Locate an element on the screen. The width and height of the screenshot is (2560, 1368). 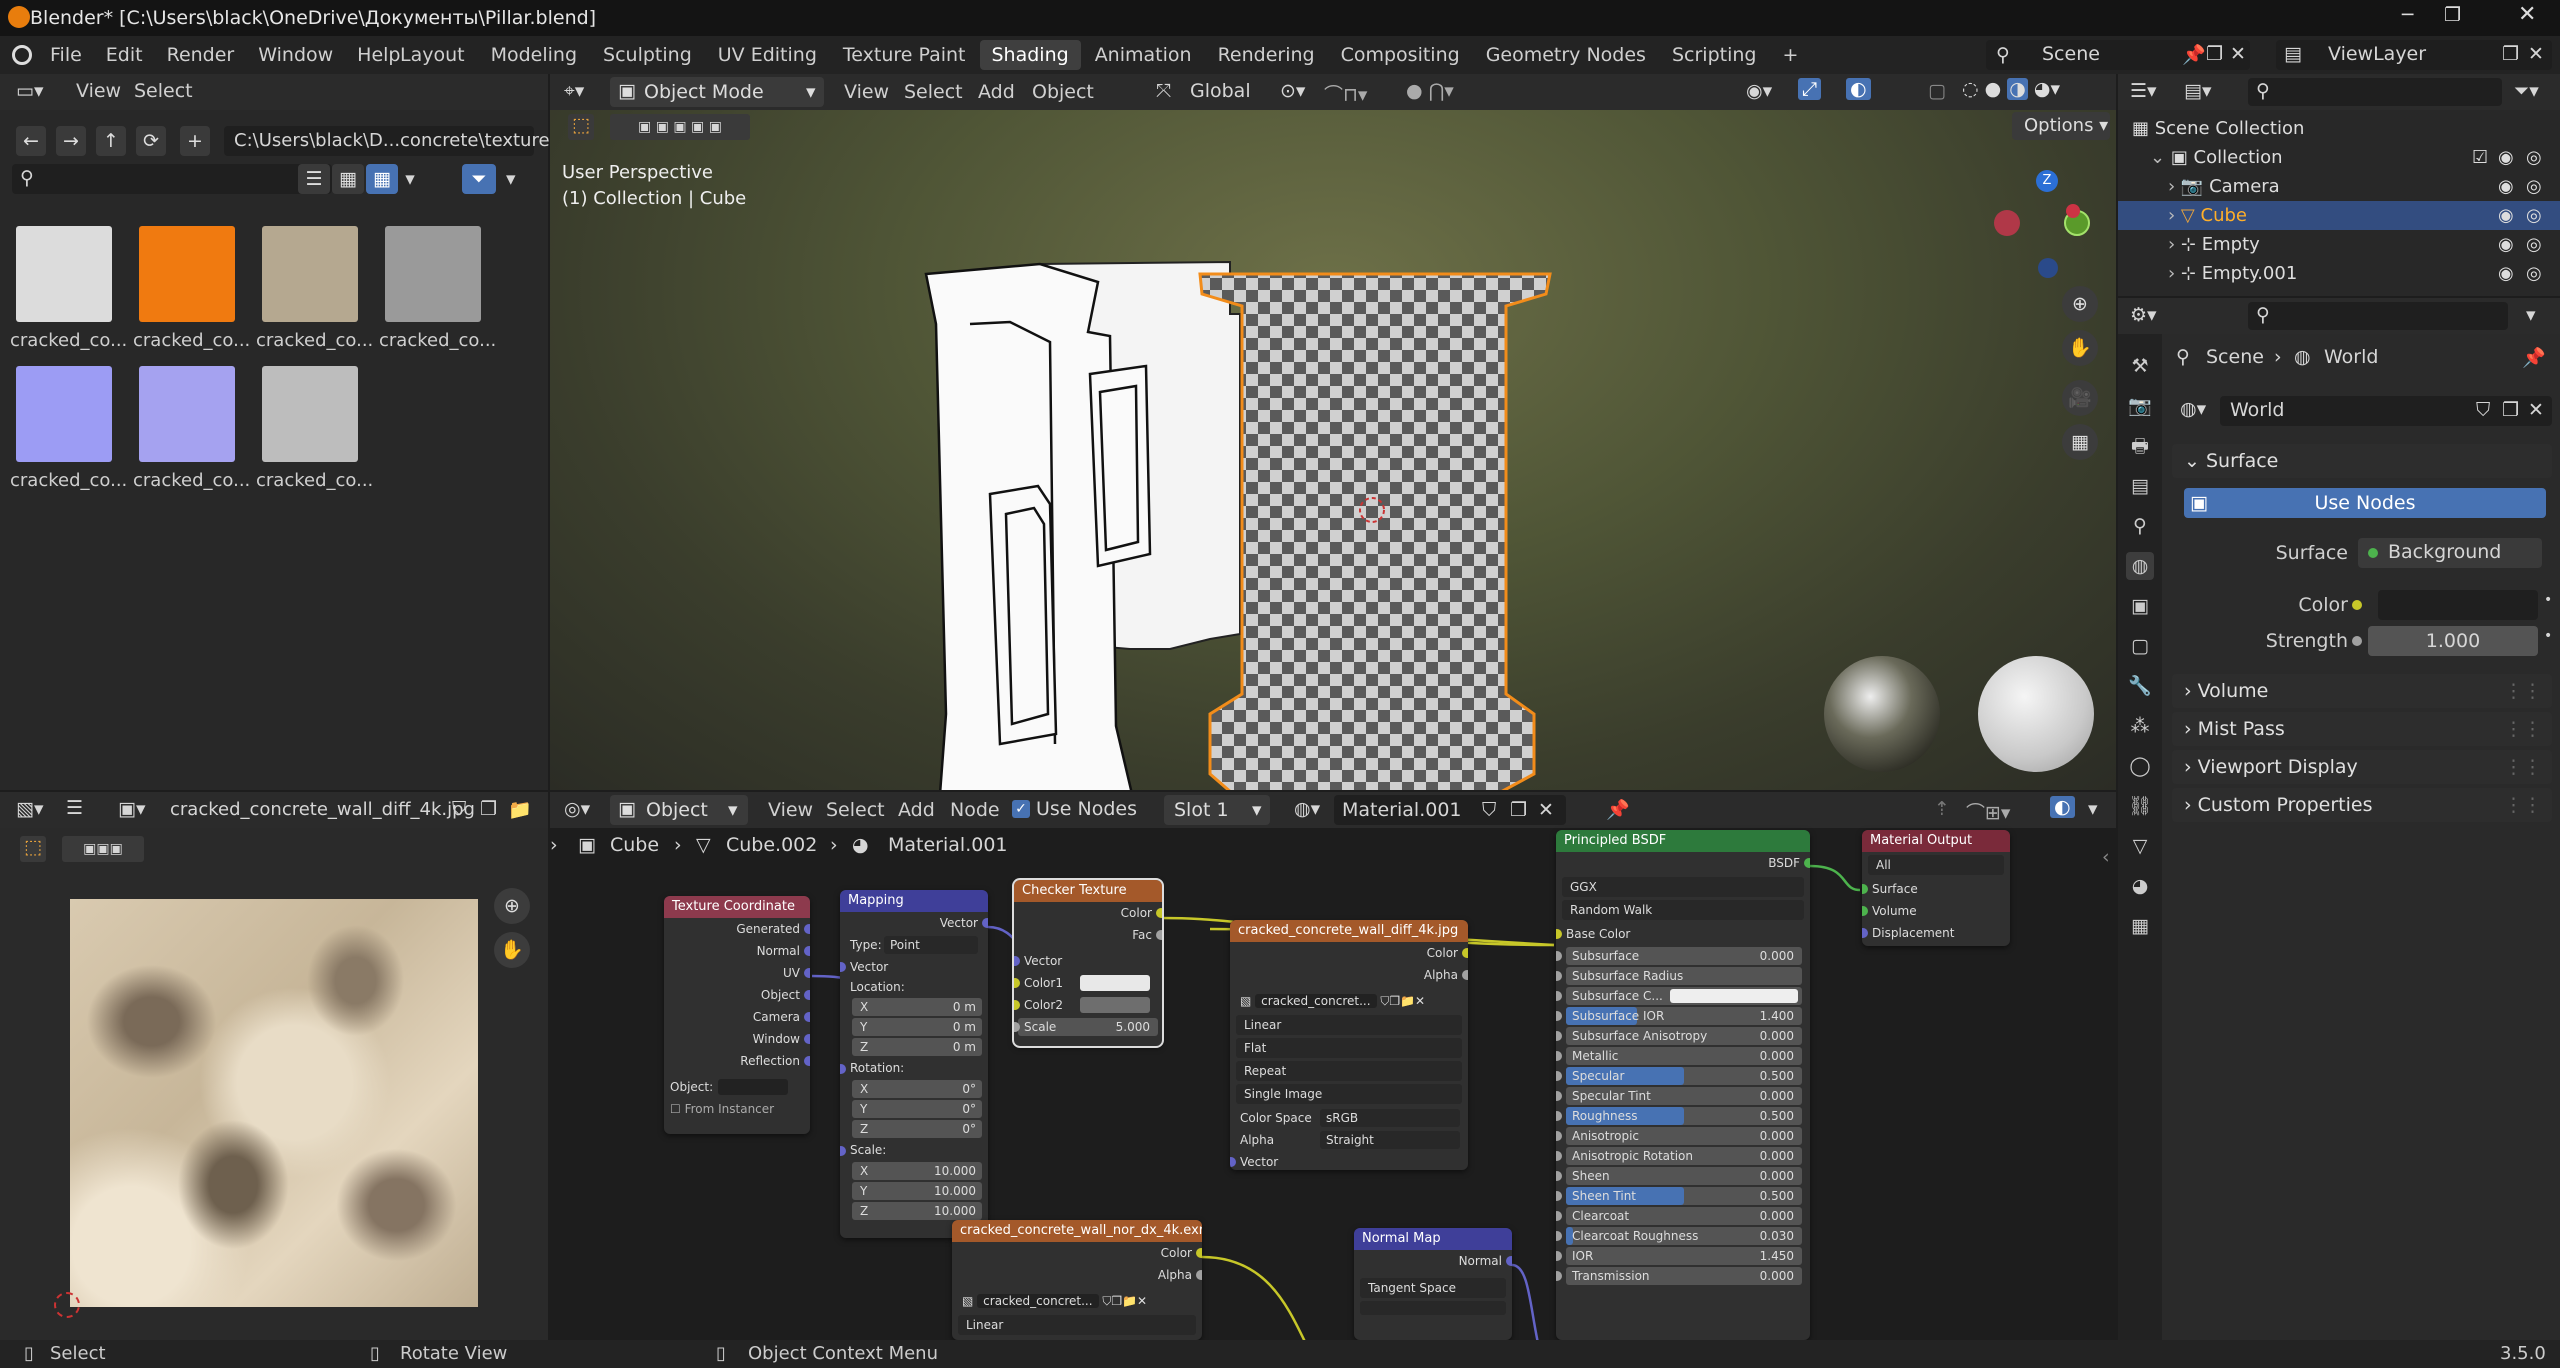
color-space-select: sRGB is located at coordinates (1390, 1118).